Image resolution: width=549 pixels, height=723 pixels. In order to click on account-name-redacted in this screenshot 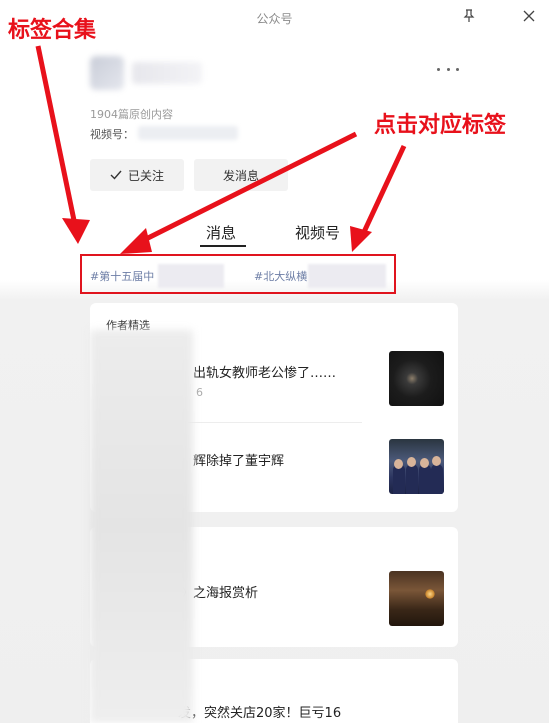, I will do `click(167, 73)`.